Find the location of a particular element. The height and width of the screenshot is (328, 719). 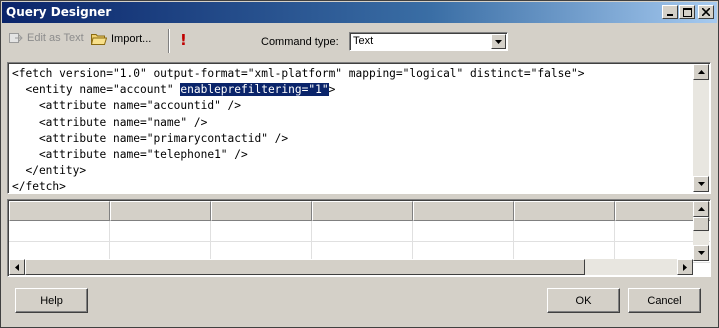

command-type-value: Text is located at coordinates (363, 41).